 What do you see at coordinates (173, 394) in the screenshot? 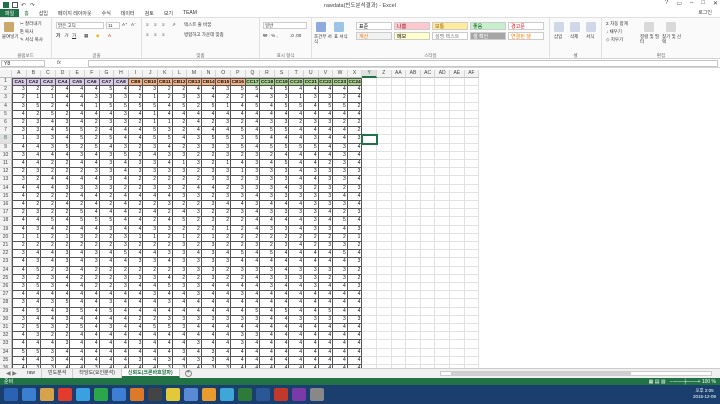
I see `kakao-icon` at bounding box center [173, 394].